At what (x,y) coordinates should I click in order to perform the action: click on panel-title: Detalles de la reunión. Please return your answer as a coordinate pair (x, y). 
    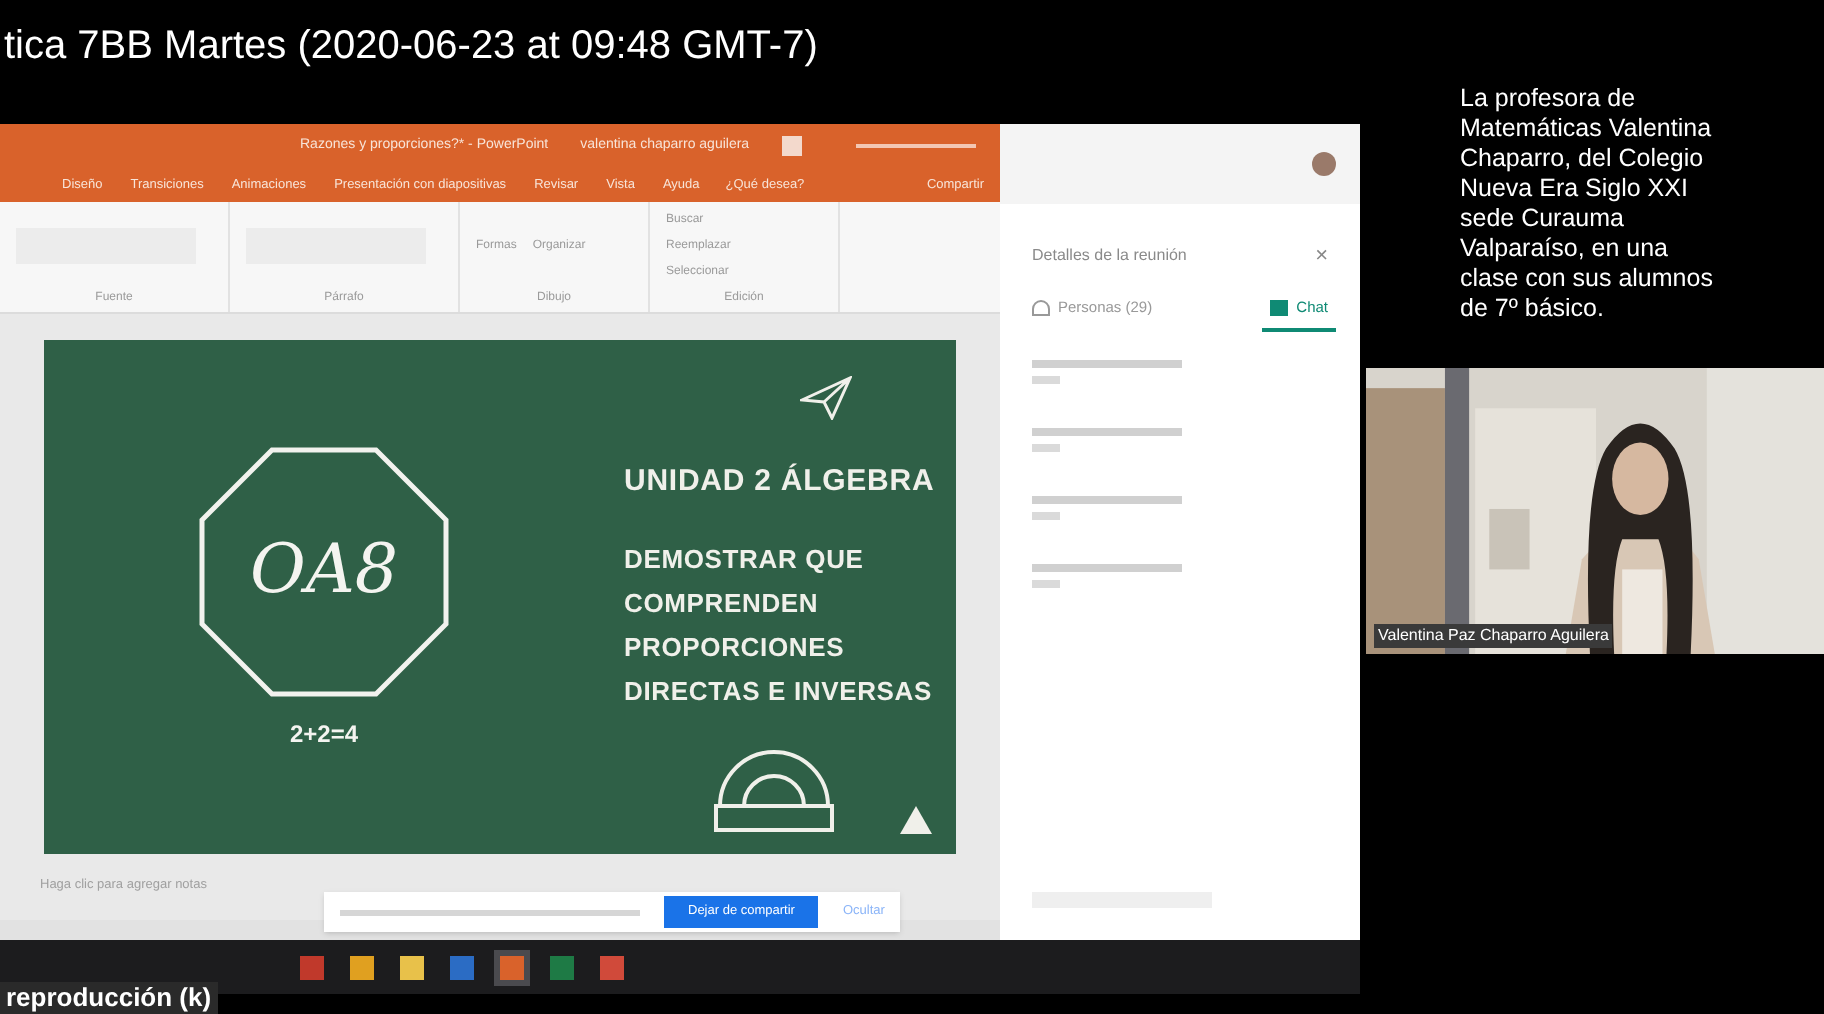
    Looking at the image, I should click on (1109, 256).